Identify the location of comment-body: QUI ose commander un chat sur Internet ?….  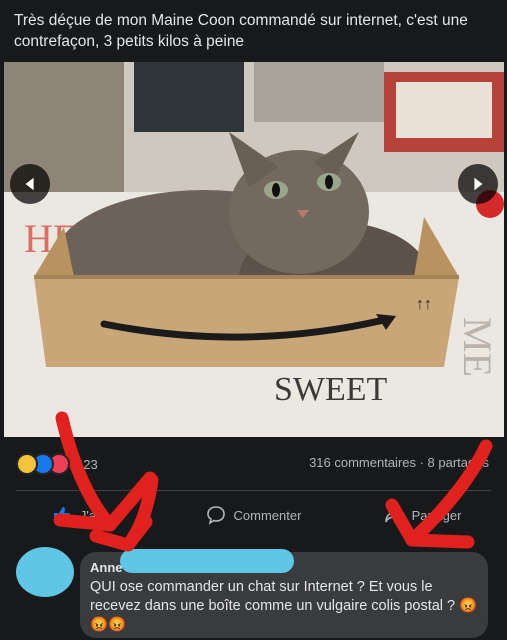
(273, 596).